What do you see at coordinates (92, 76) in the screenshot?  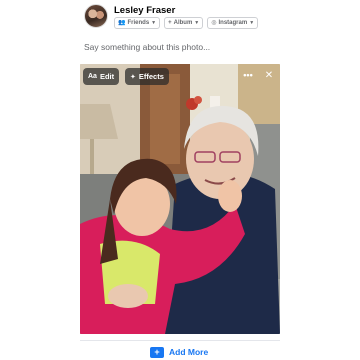 I see `text-format-icon: Aa` at bounding box center [92, 76].